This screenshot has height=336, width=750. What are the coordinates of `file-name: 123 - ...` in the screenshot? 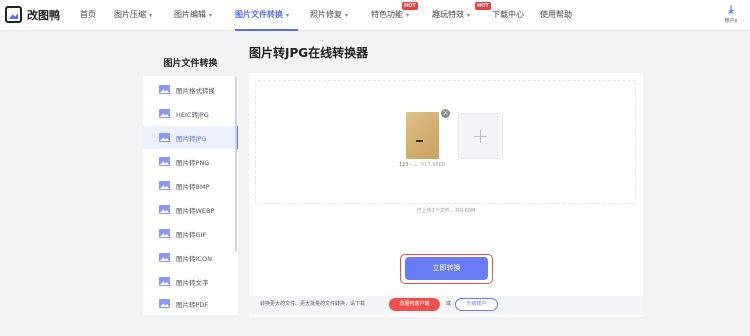 It's located at (409, 165).